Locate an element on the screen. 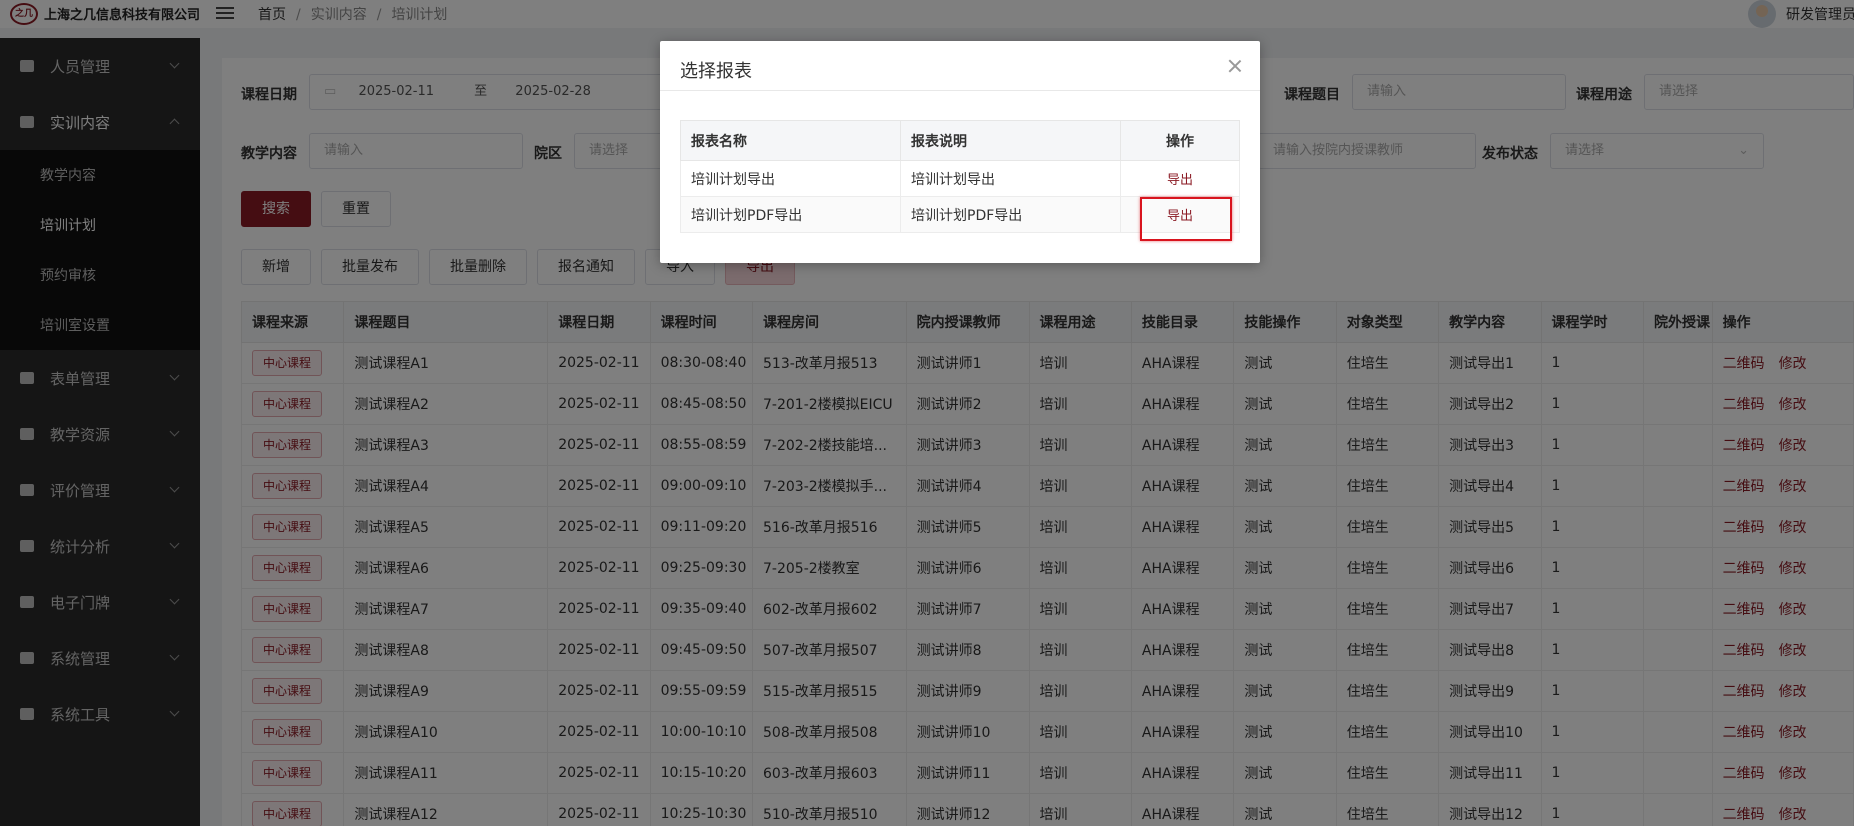  report-row: 培训计划导出 培训计划导出 导出 is located at coordinates (960, 178).